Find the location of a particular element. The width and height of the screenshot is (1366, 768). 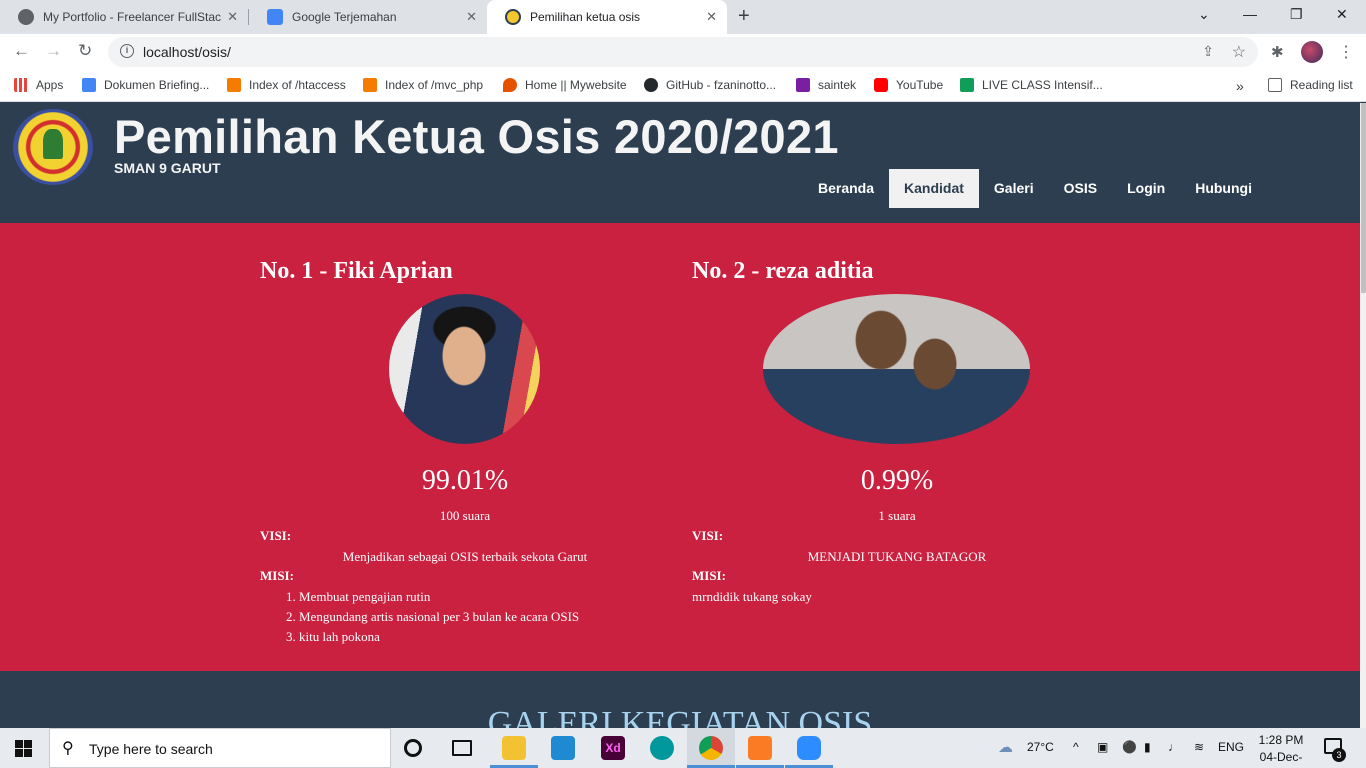

nav-login: Login is located at coordinates (1146, 188).